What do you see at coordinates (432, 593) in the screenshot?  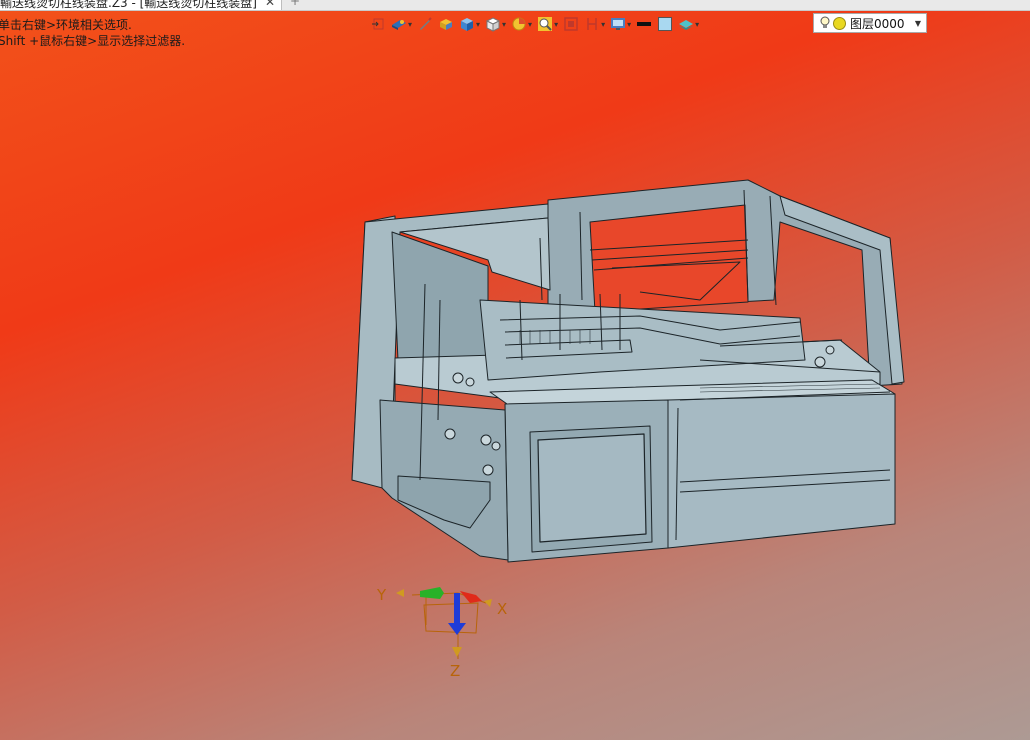 I see `y-axis-arrow` at bounding box center [432, 593].